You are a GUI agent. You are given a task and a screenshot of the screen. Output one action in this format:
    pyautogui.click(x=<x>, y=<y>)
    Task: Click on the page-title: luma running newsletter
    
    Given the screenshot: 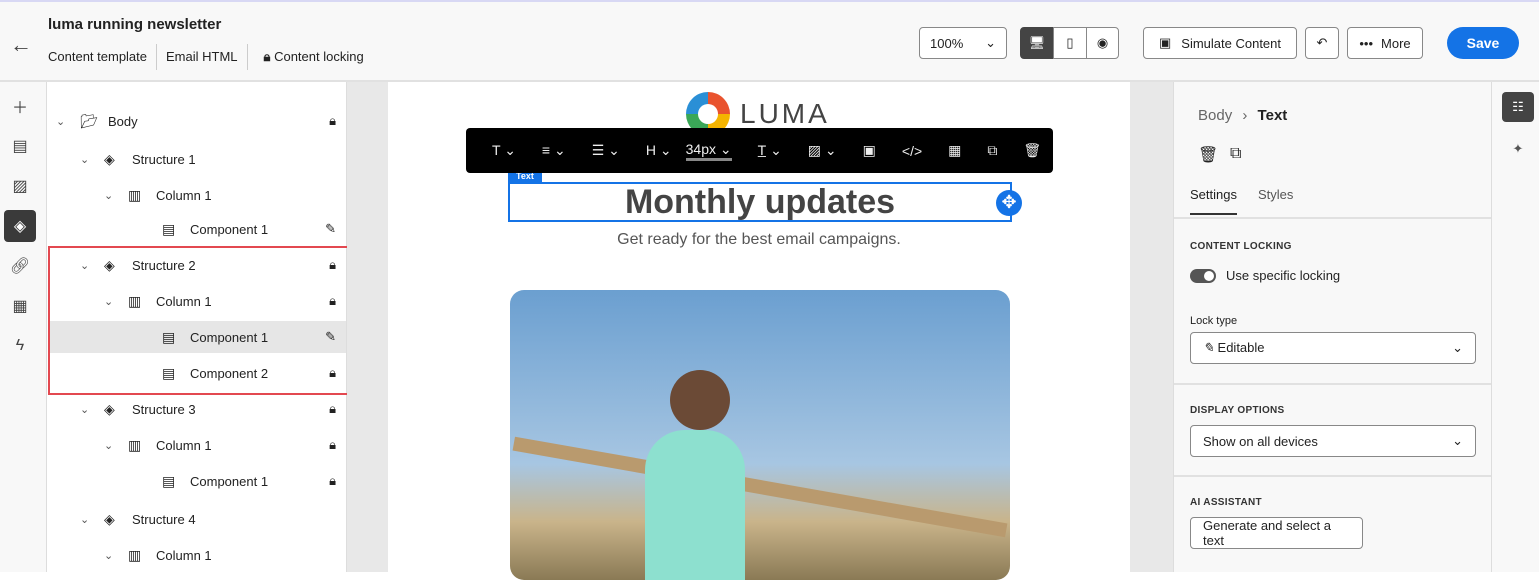 What is the action you would take?
    pyautogui.click(x=135, y=24)
    